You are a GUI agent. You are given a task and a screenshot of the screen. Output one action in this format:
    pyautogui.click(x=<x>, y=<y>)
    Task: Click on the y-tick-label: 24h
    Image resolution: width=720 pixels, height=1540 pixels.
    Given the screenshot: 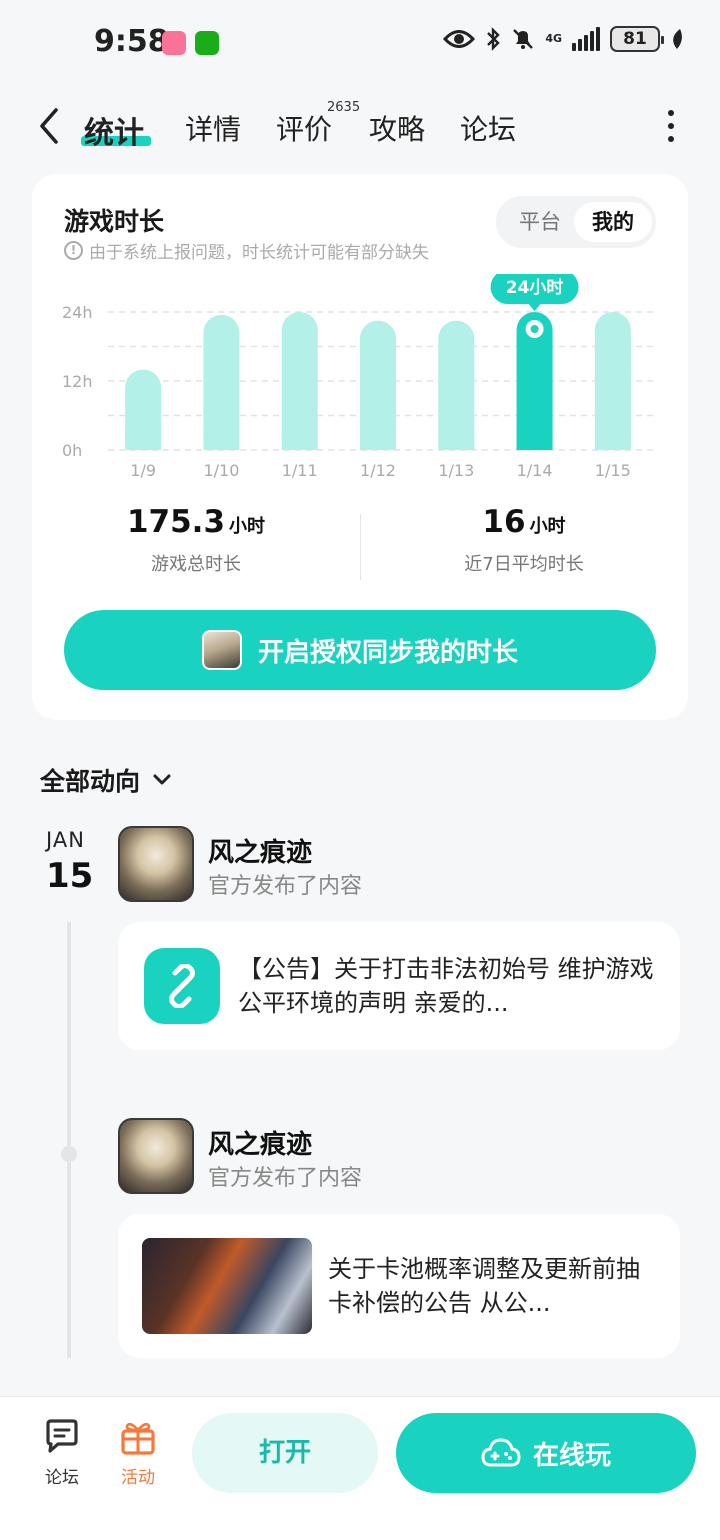 What is the action you would take?
    pyautogui.click(x=77, y=312)
    